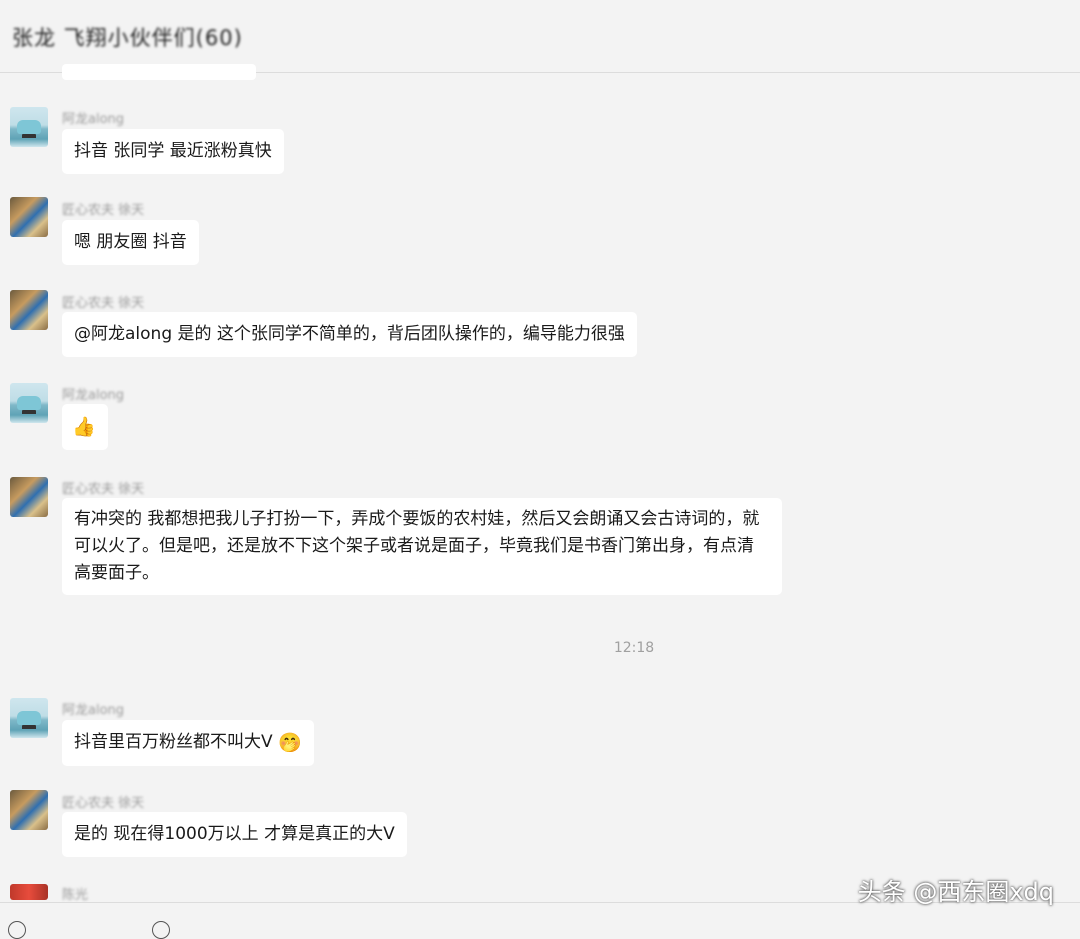 This screenshot has height=939, width=1080. What do you see at coordinates (130, 242) in the screenshot?
I see `message-bubble: 嗯 朋友圈 抖音` at bounding box center [130, 242].